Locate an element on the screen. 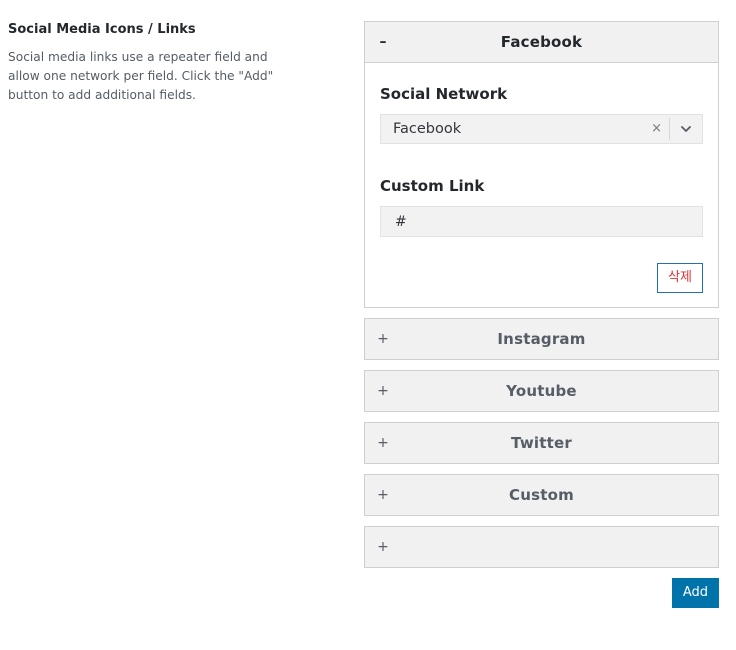 The height and width of the screenshot is (650, 736). repeater-row-twitter: + Twitter is located at coordinates (541, 443).